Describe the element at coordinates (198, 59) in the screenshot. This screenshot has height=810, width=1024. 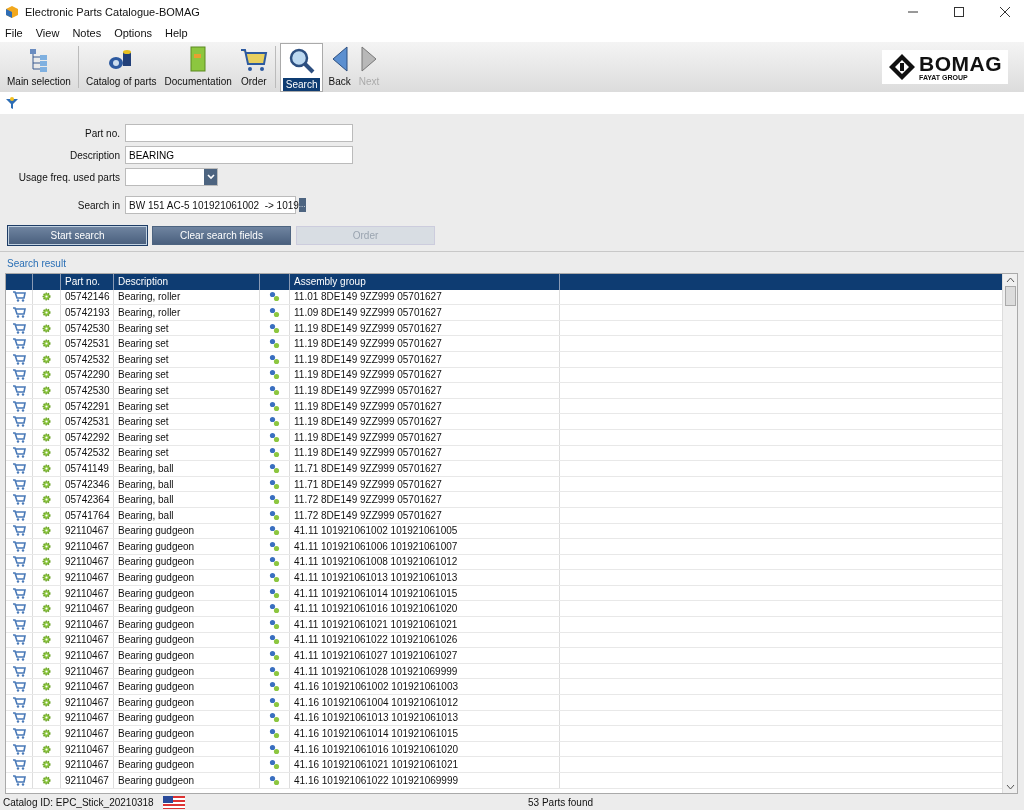
I see `book-icon` at that location.